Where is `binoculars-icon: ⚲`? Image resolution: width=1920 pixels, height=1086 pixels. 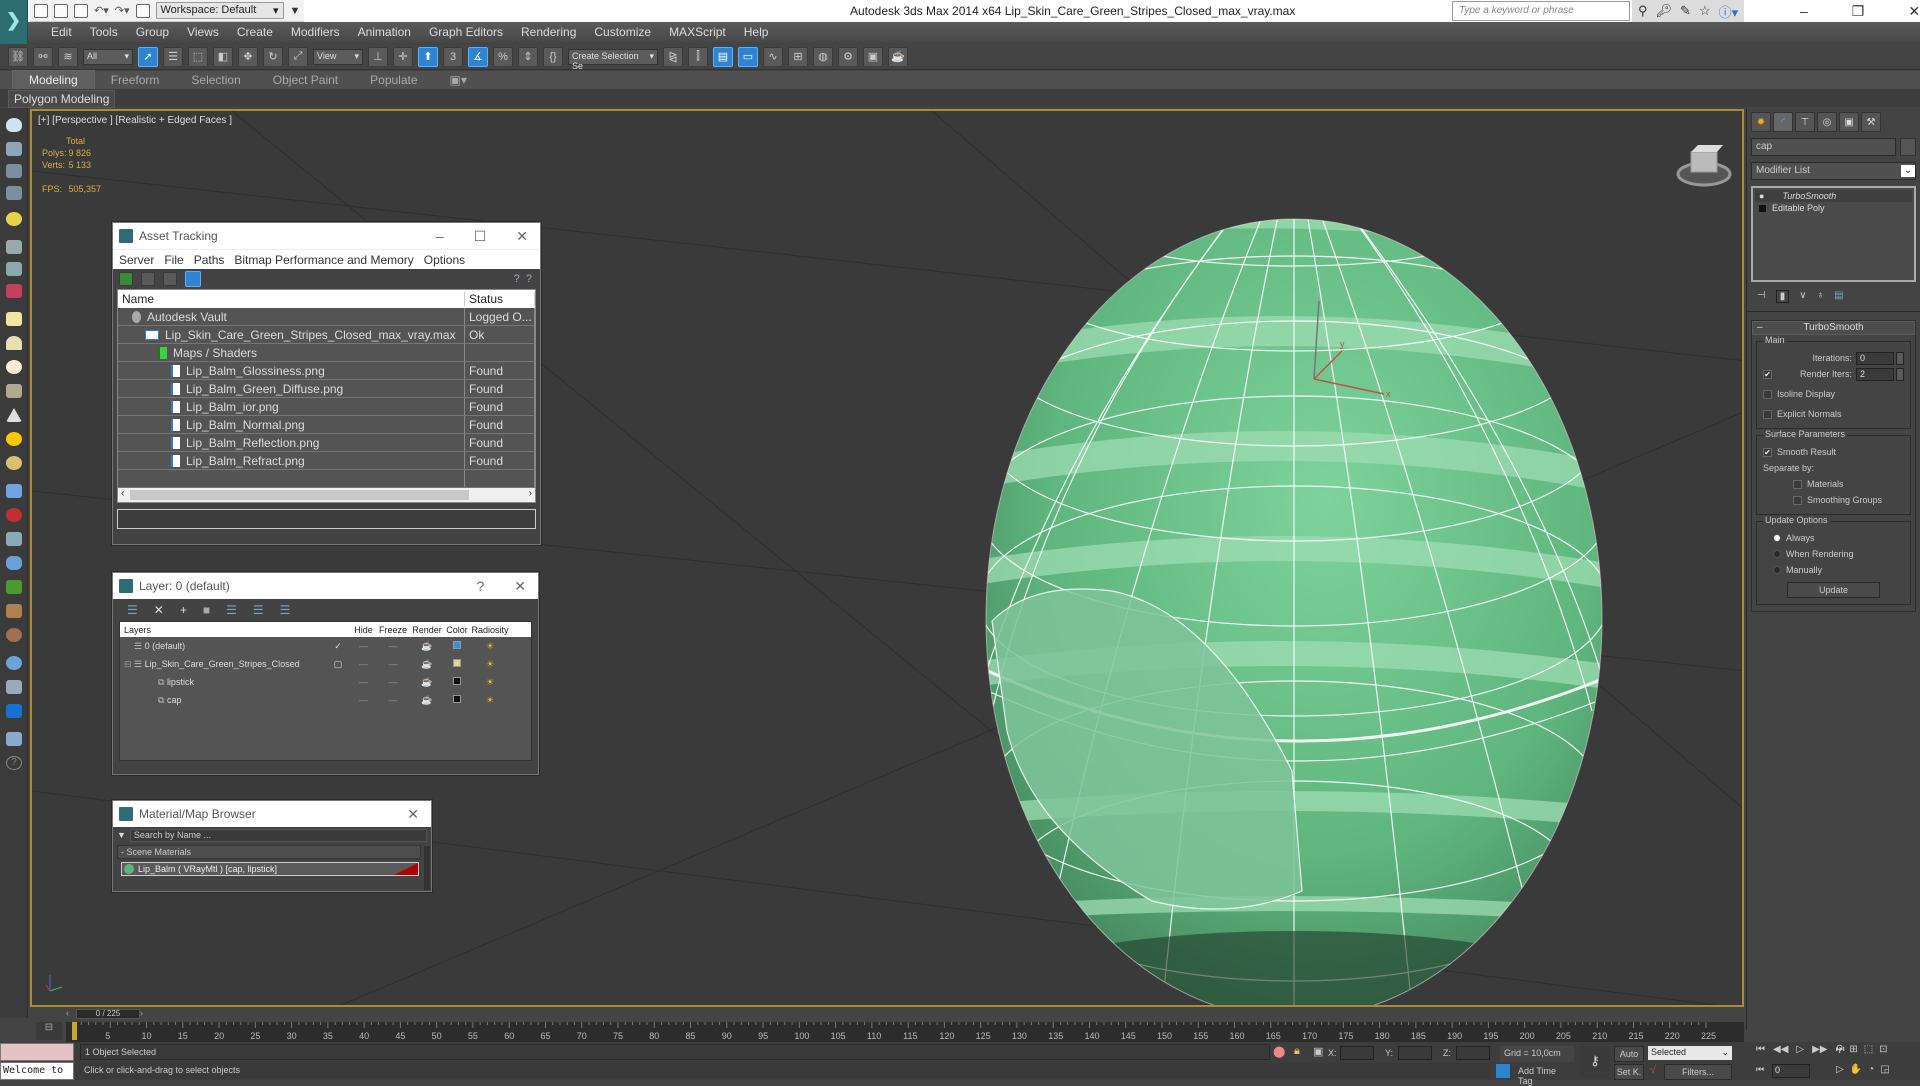
binoculars-icon: ⚲ is located at coordinates (1643, 11).